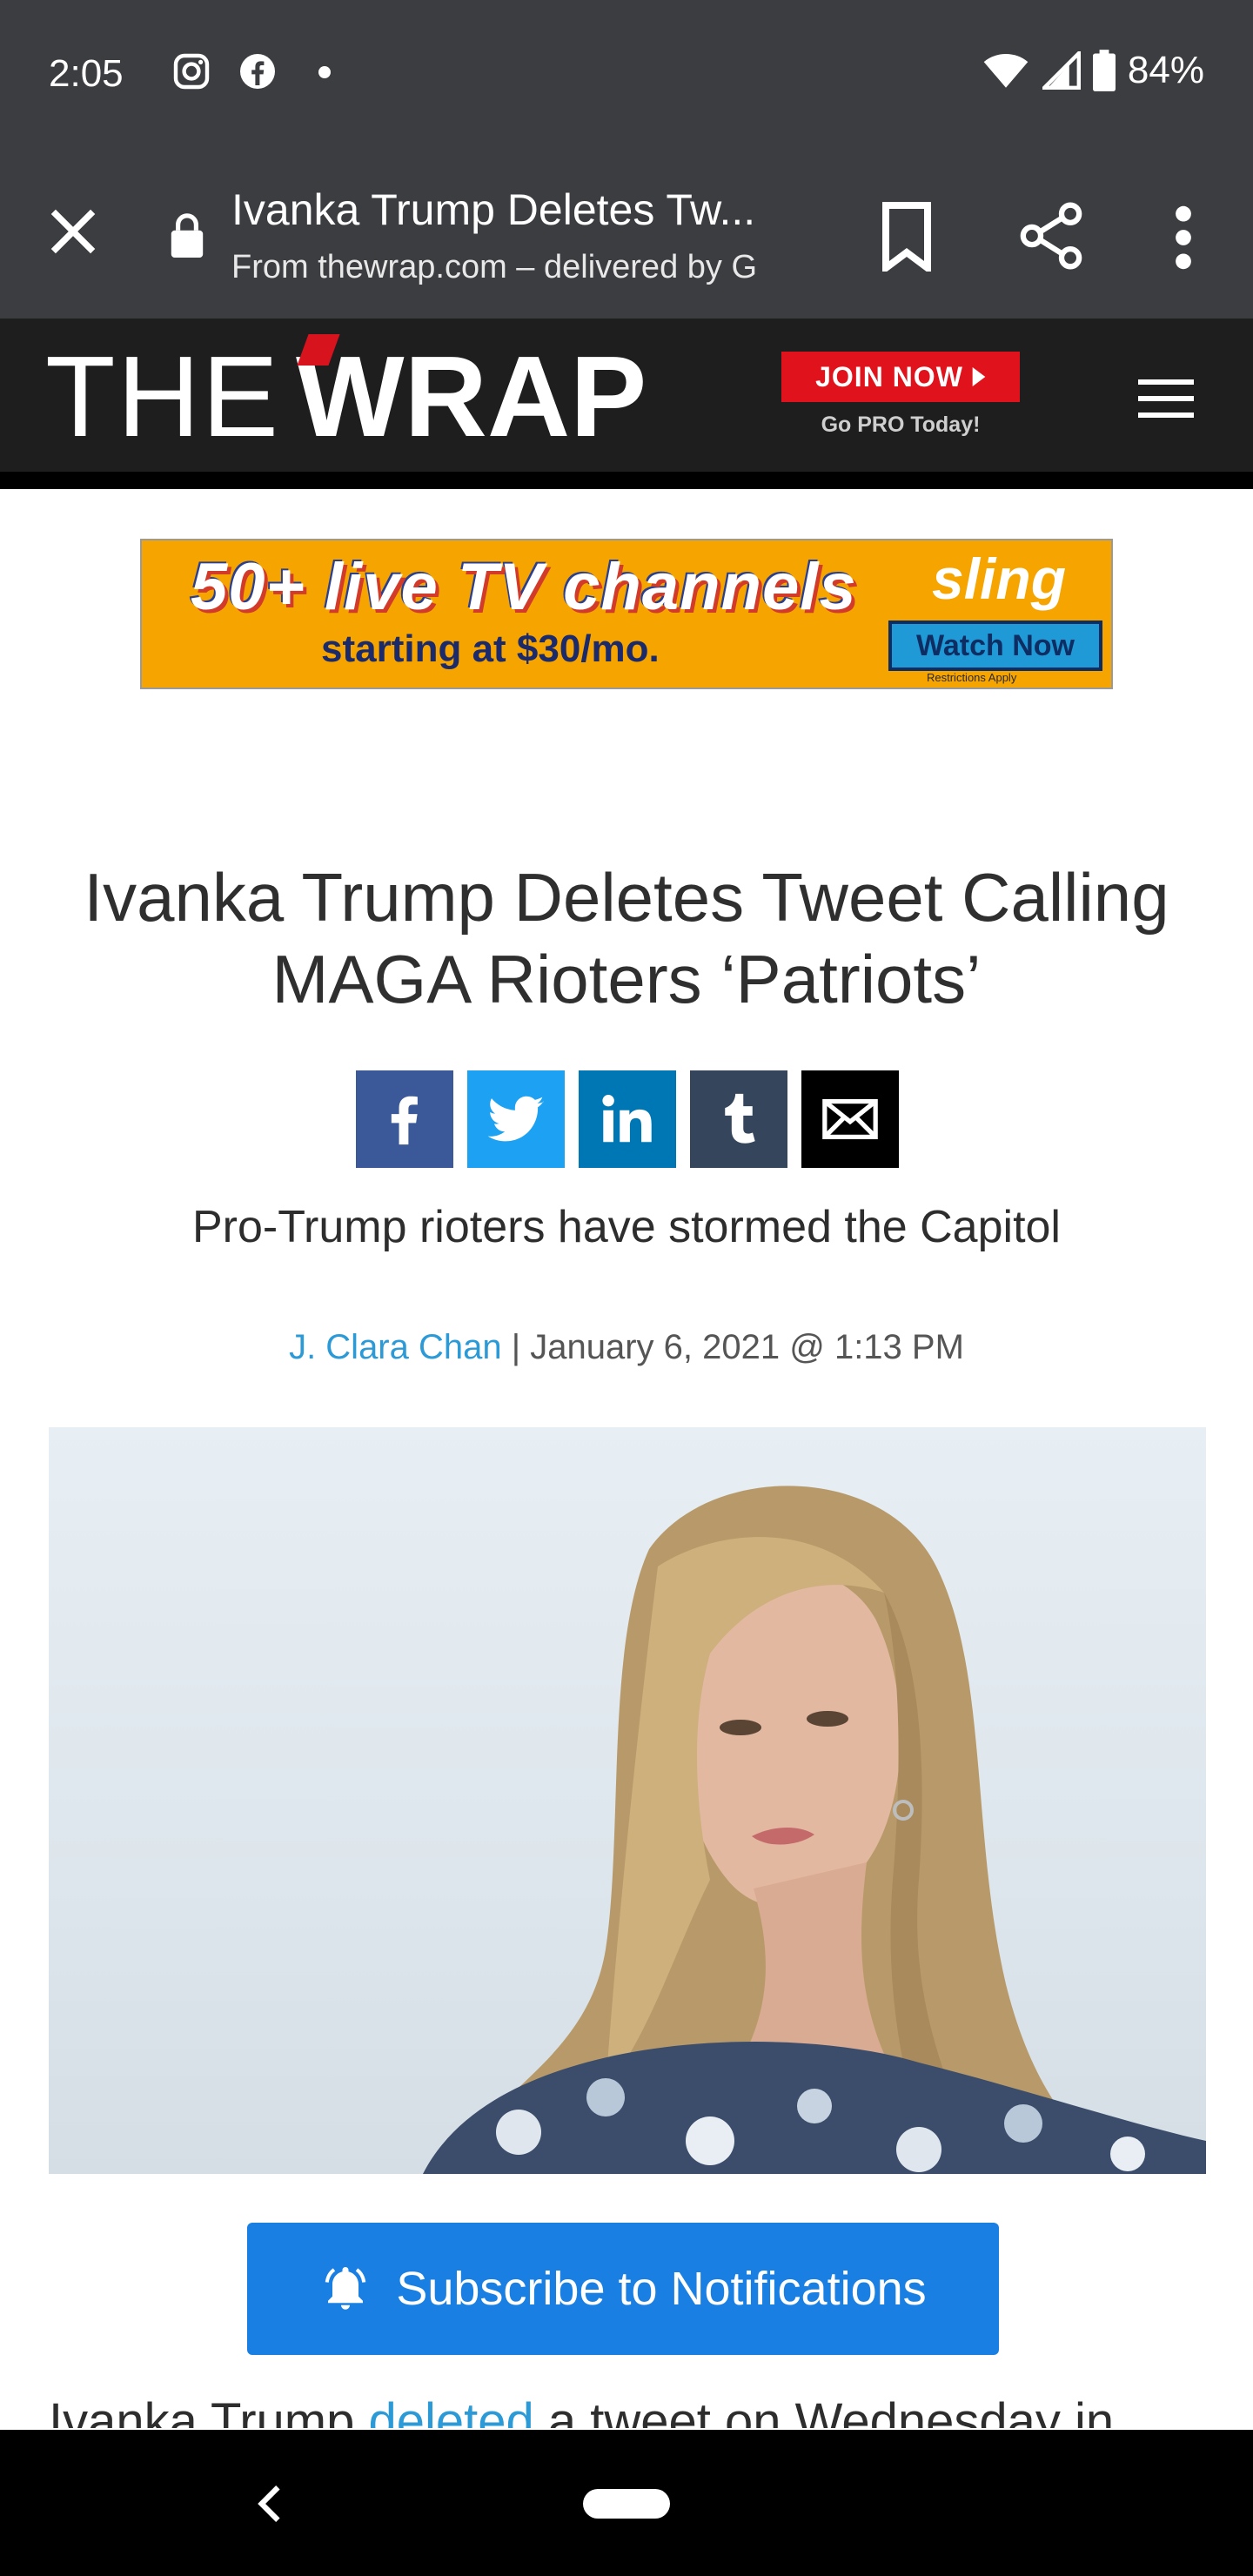 The image size is (1253, 2576). What do you see at coordinates (972, 677) in the screenshot?
I see `ad-fine-print: Restrictions Apply` at bounding box center [972, 677].